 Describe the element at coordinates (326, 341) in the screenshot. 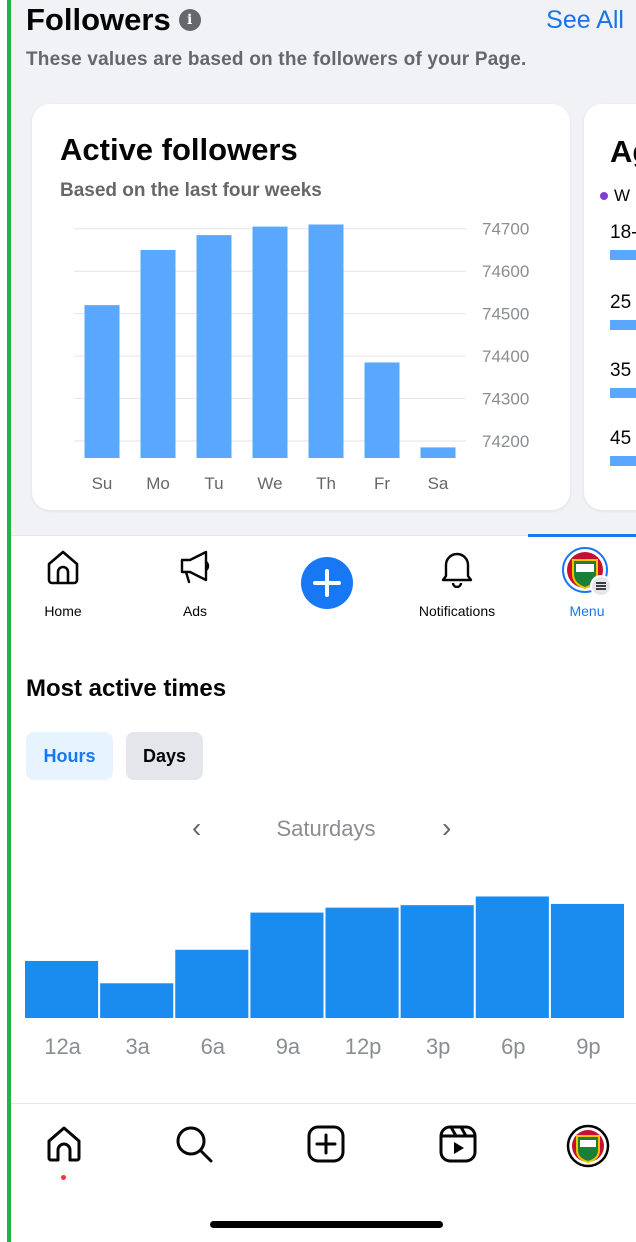

I see `bar-th` at that location.